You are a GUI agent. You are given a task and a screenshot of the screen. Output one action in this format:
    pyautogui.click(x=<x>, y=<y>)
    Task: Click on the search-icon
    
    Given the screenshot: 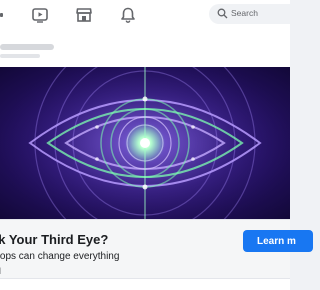 What is the action you would take?
    pyautogui.click(x=222, y=13)
    